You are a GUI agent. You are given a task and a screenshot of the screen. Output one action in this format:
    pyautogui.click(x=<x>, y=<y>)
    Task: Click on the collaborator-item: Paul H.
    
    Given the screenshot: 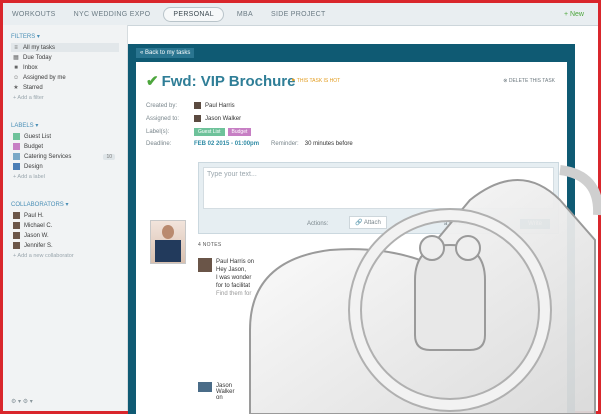 What is the action you would take?
    pyautogui.click(x=65, y=215)
    